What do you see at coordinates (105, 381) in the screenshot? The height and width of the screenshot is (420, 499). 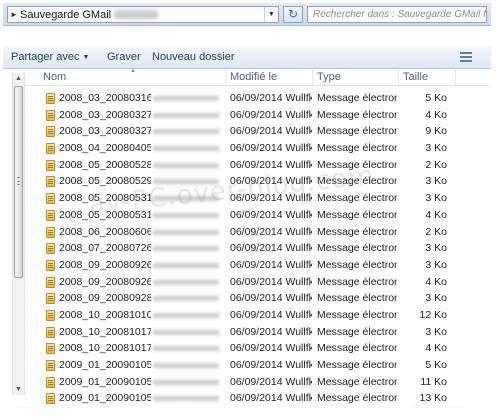 I see `file-name: 2009_01_20090105-155435-` at bounding box center [105, 381].